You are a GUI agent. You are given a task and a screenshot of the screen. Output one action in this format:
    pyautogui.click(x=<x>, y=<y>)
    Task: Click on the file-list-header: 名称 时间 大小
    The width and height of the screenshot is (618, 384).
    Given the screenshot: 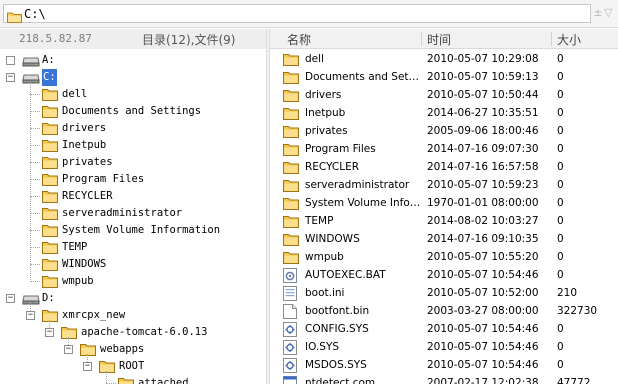 What is the action you would take?
    pyautogui.click(x=444, y=39)
    